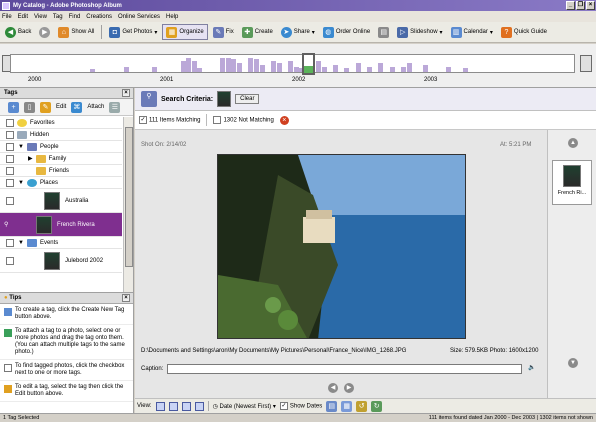 The image size is (596, 422). I want to click on caption-input, so click(344, 369).